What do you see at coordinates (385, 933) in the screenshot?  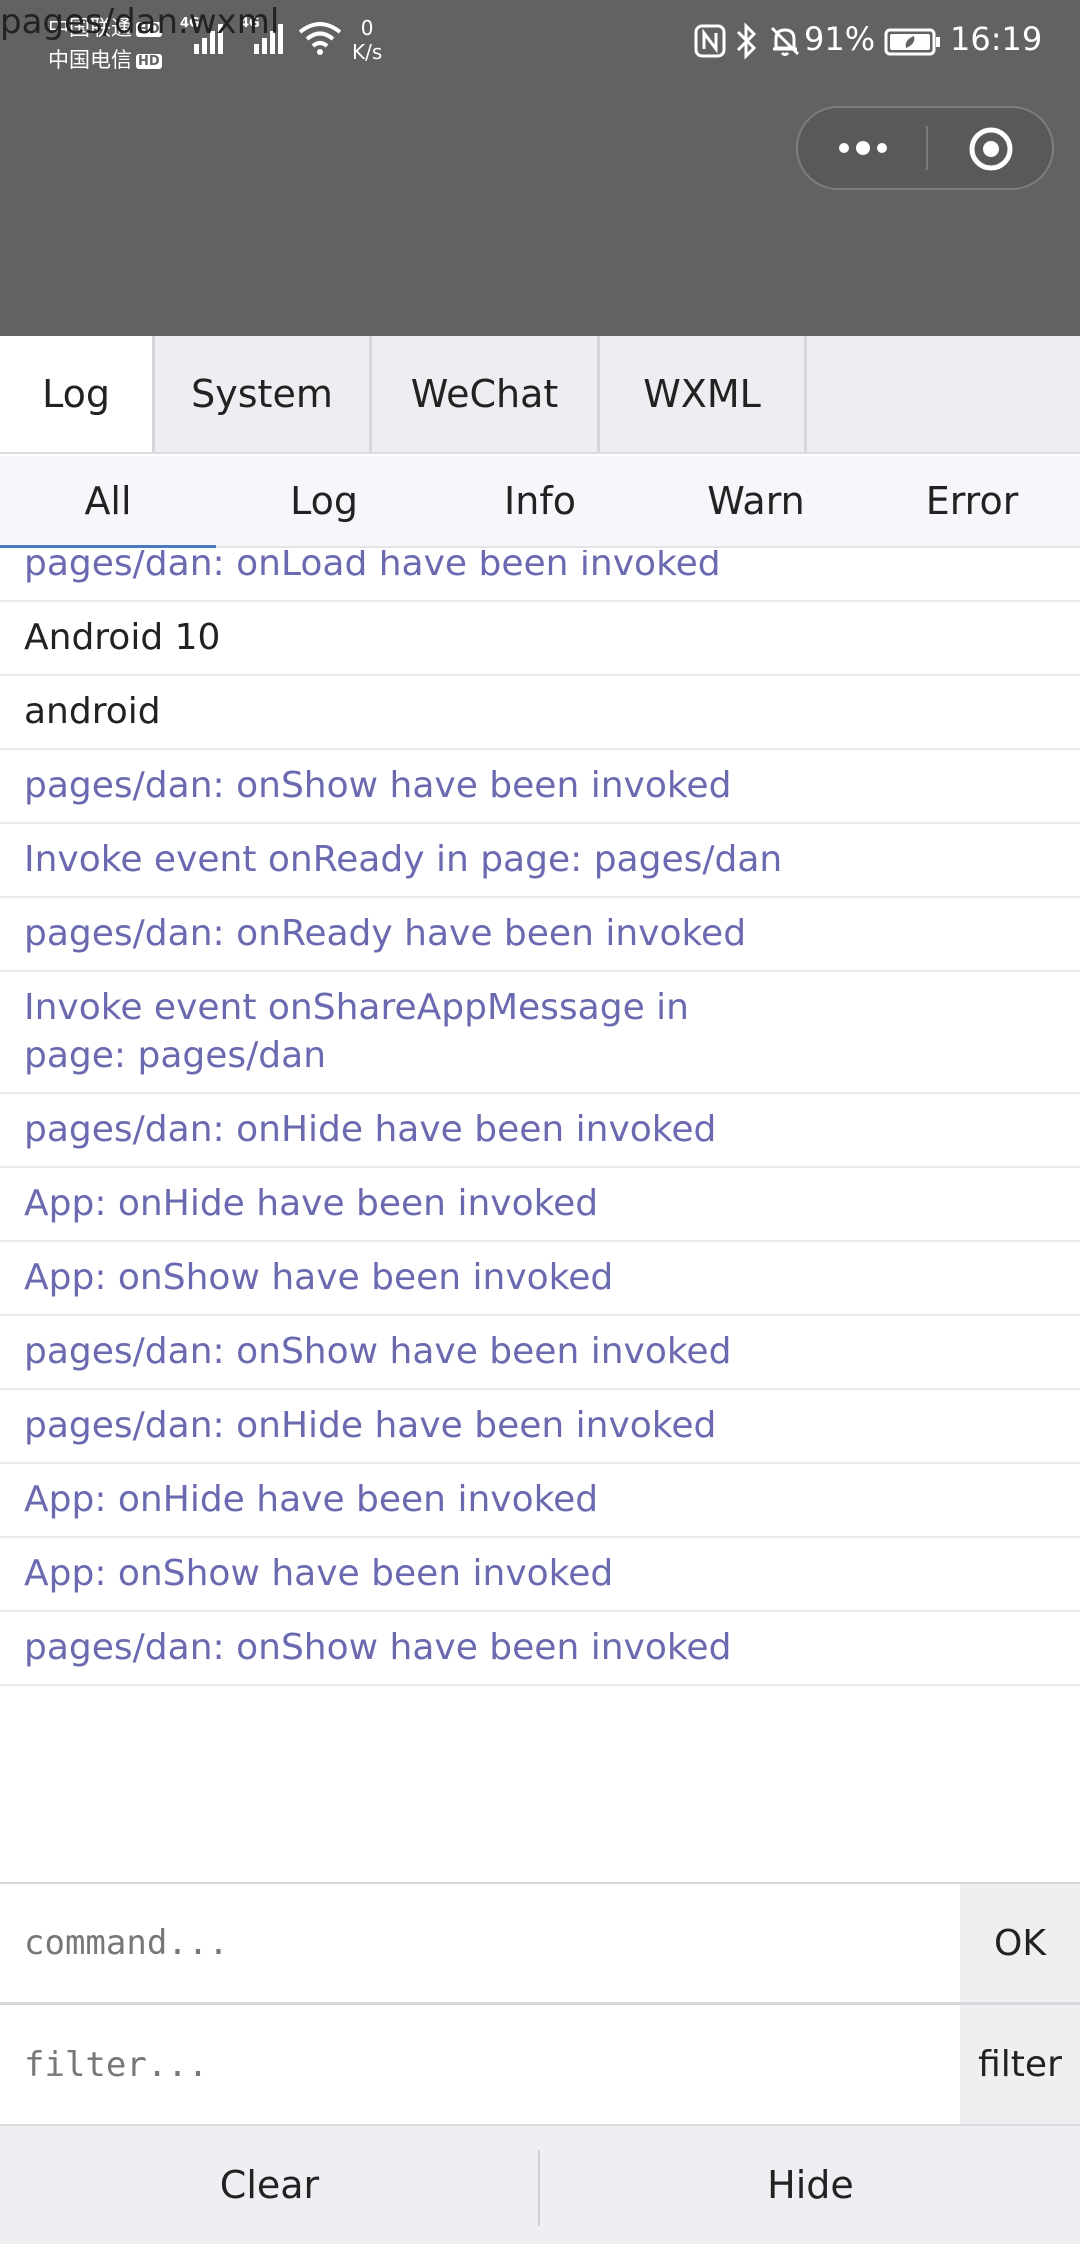 I see `log-text: pages/dan: onReady have been invoked` at bounding box center [385, 933].